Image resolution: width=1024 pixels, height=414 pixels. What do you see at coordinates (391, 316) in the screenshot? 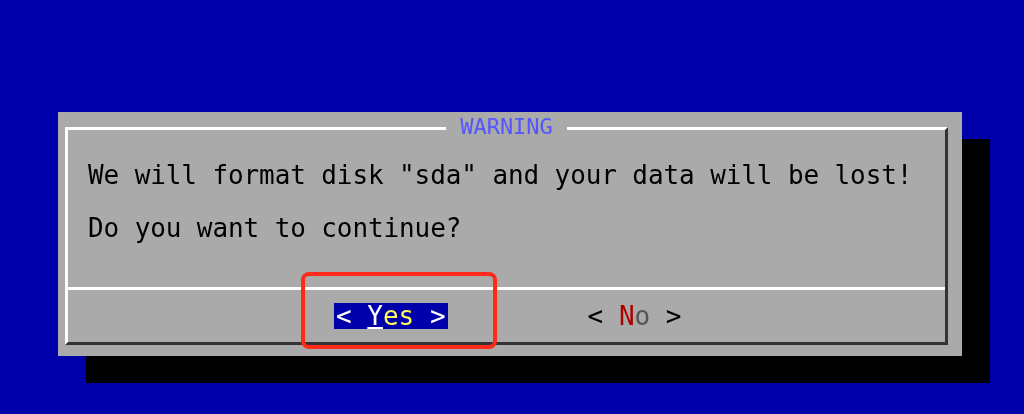
I see `dialog-button: < Yes >` at bounding box center [391, 316].